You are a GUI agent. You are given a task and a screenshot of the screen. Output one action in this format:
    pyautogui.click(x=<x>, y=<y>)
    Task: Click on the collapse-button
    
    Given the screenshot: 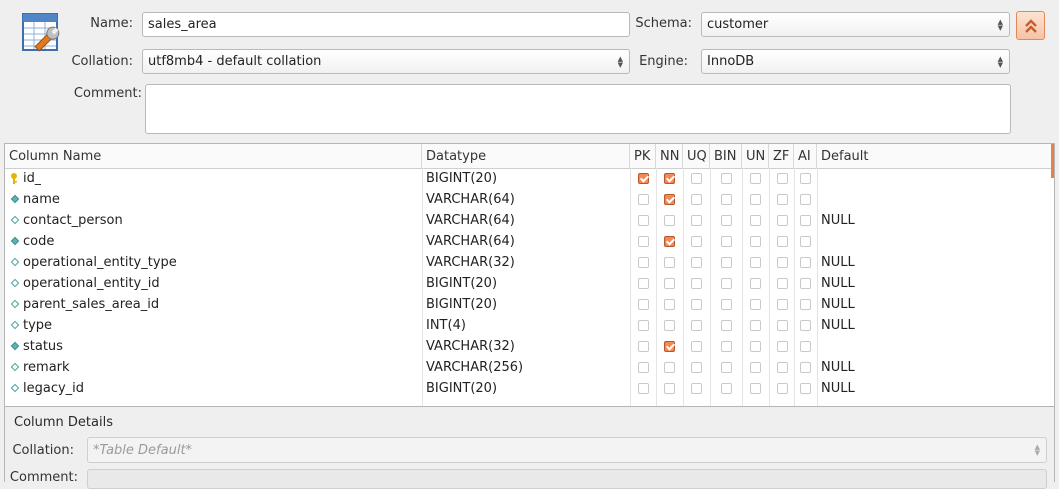 What is the action you would take?
    pyautogui.click(x=1030, y=25)
    